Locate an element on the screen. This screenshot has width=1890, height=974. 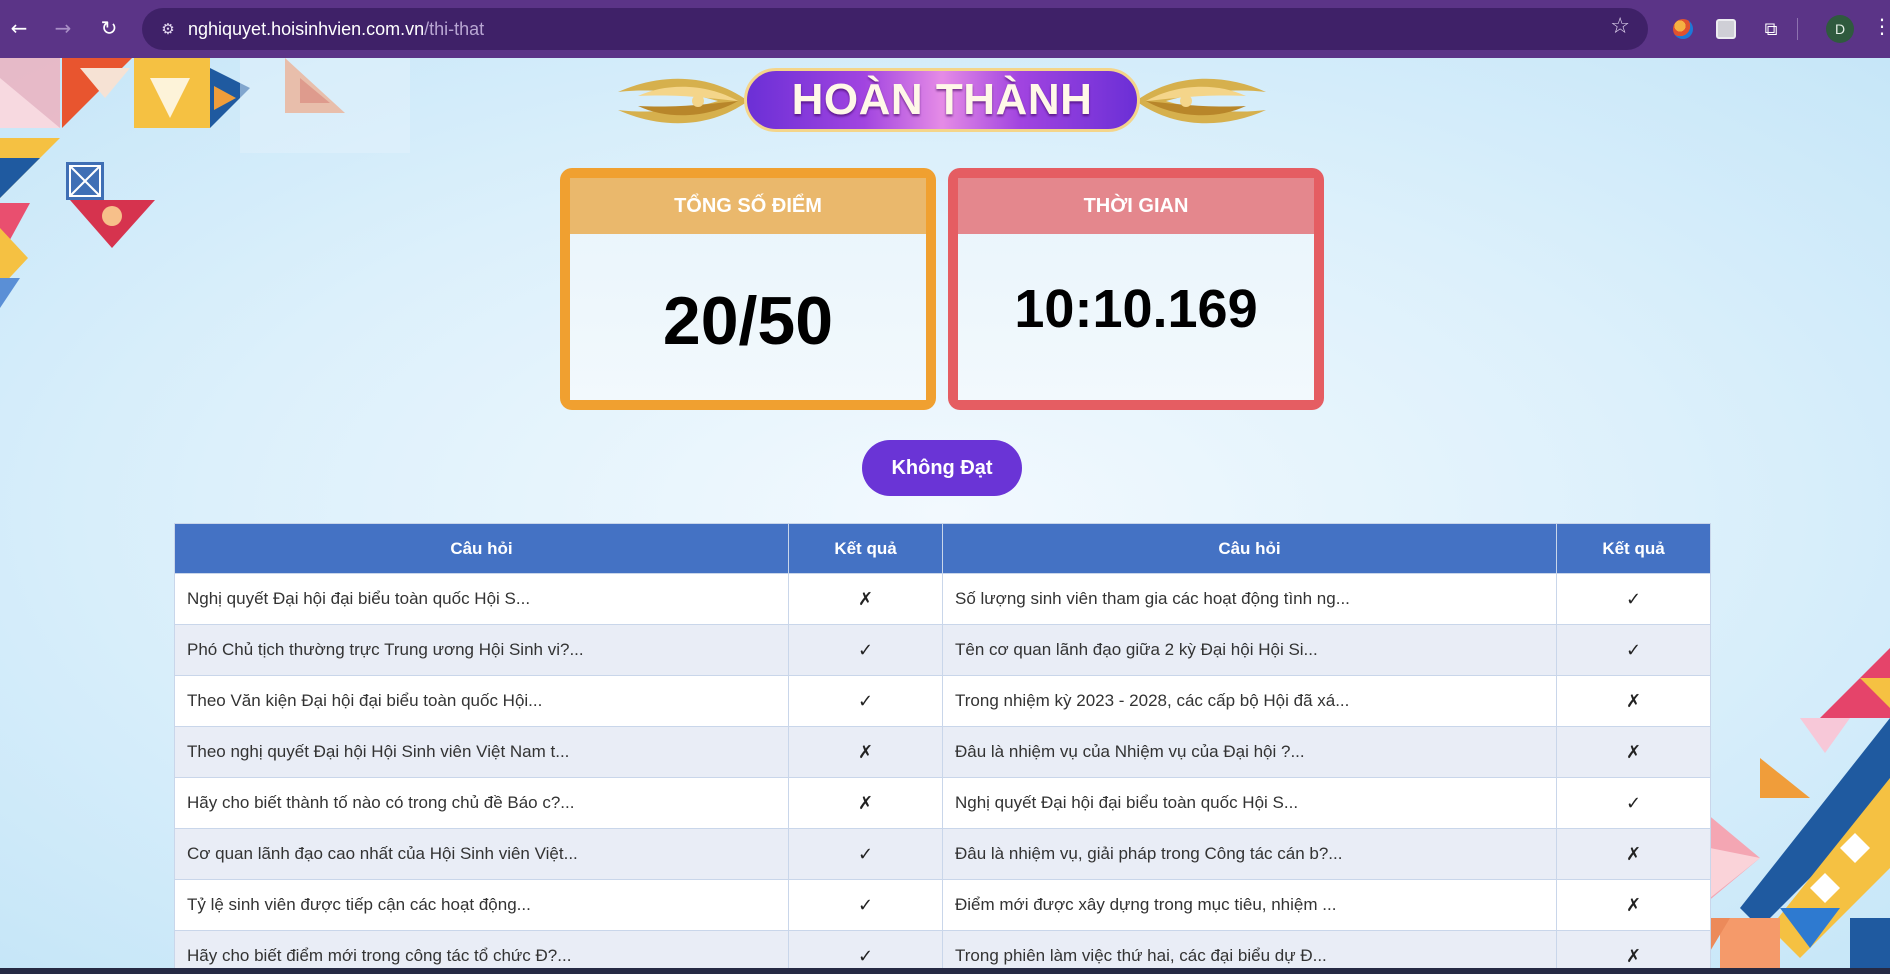
time-card-body: THỜI GIAN 10:10.169 is located at coordinates (1136, 289).